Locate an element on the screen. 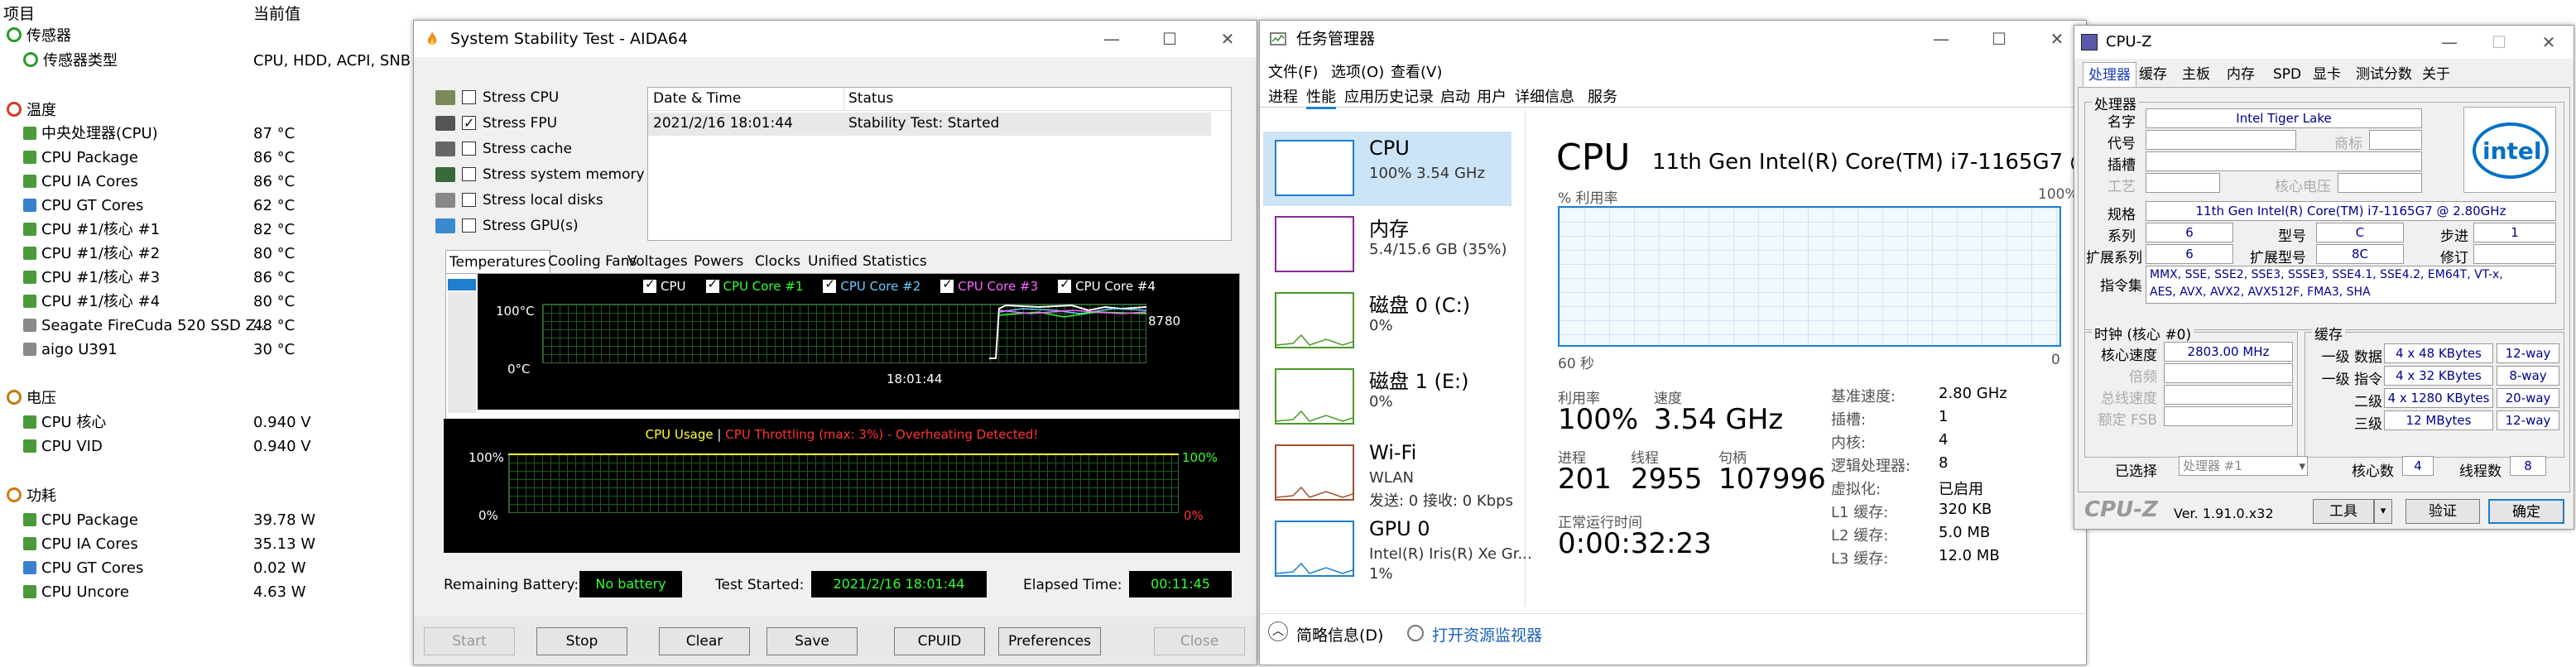  tools-button: 工具 is located at coordinates (2343, 511).